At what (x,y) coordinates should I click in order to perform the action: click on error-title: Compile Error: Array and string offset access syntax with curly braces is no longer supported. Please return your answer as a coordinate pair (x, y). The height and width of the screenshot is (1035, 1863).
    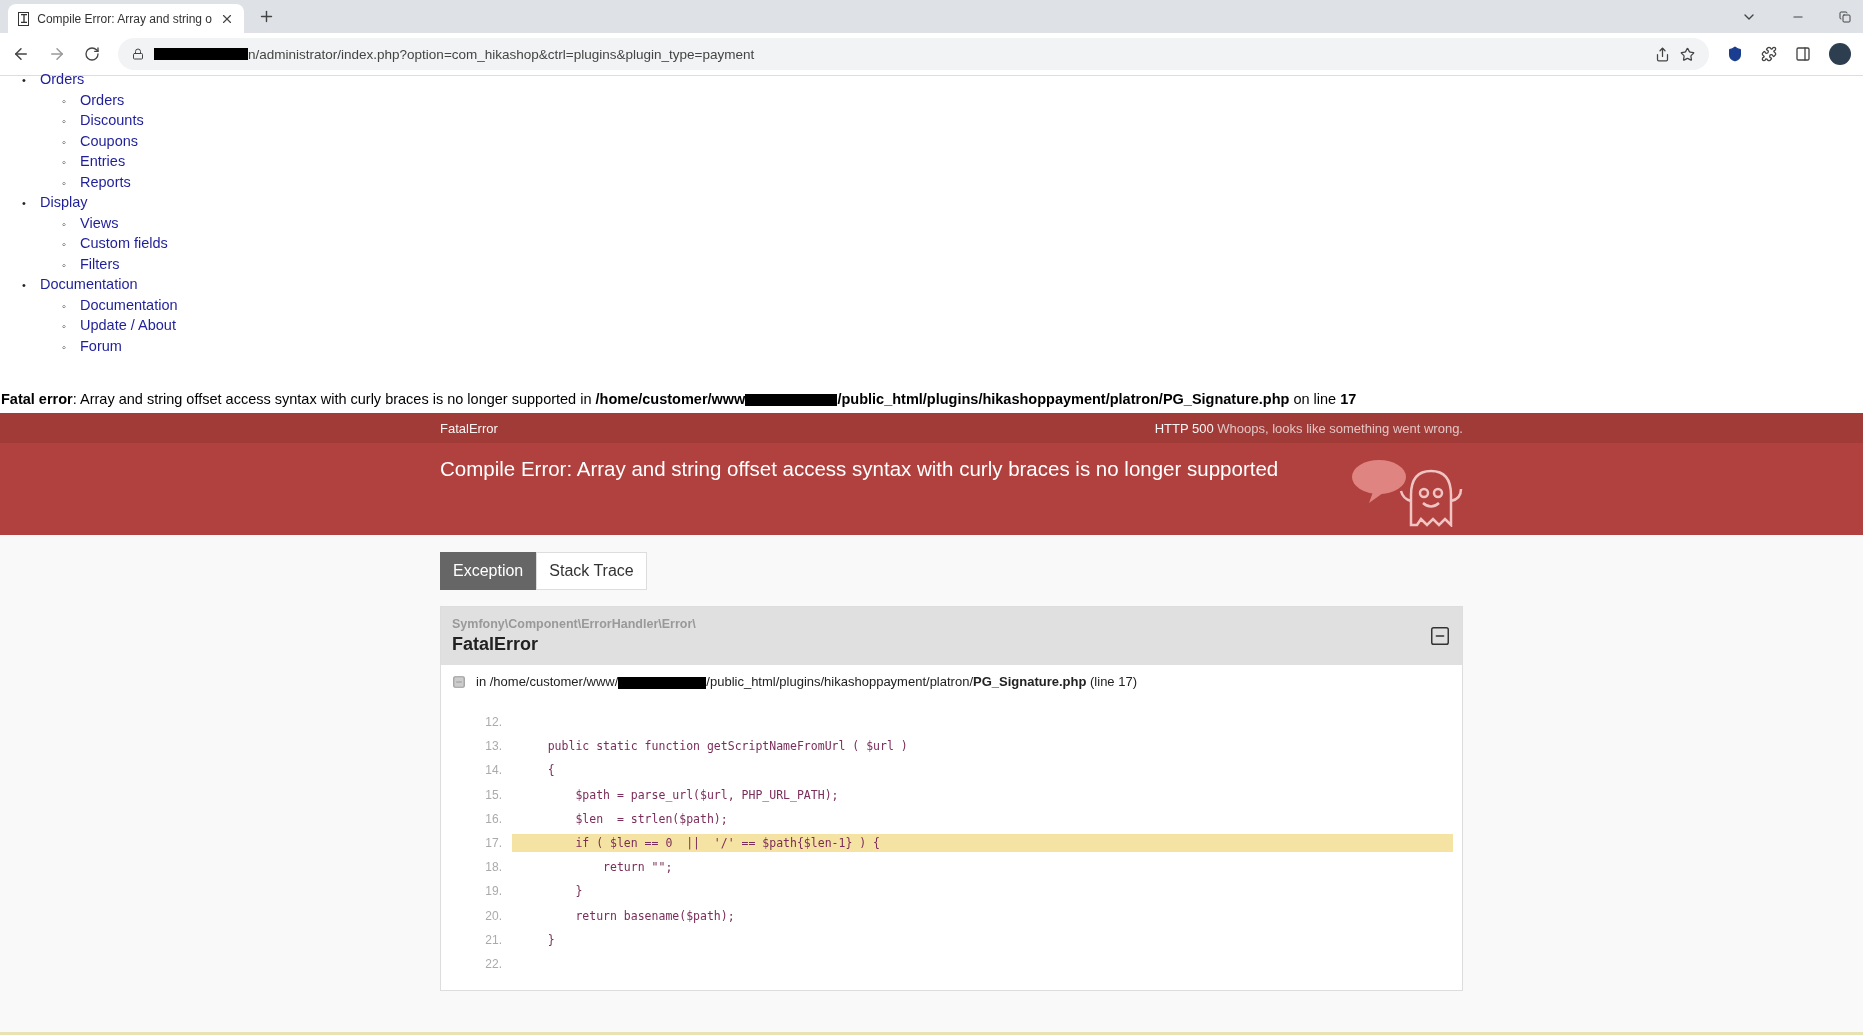
    Looking at the image, I should click on (859, 469).